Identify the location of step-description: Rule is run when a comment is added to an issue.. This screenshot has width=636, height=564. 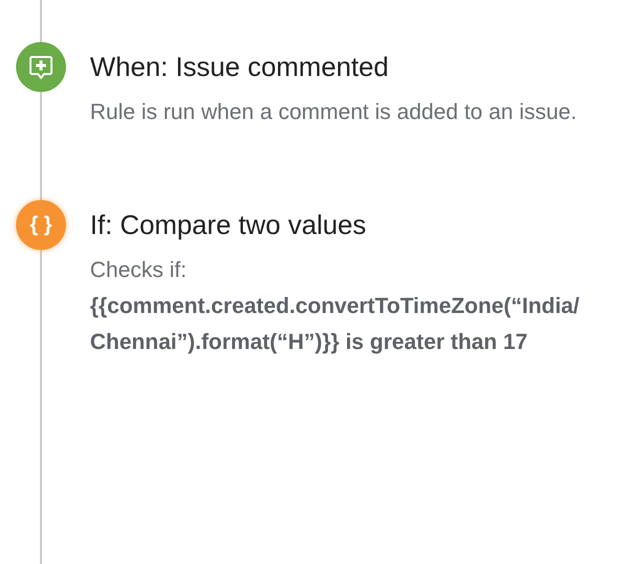
(334, 112).